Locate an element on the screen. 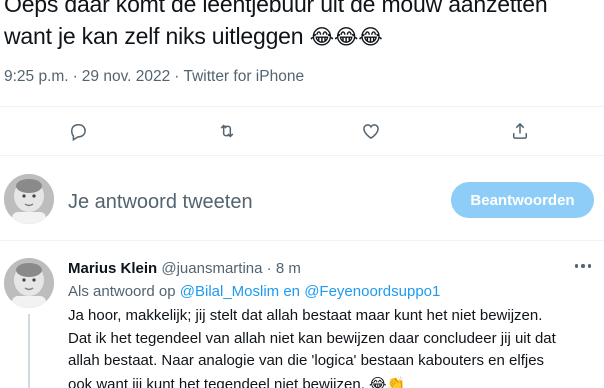  tweet-text-line-2-text: want je kan zelf niks uitleggen is located at coordinates (154, 36).